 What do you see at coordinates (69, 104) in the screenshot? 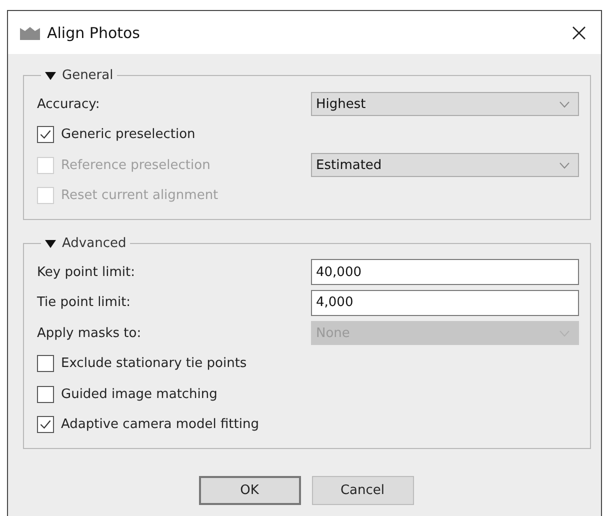
I see `field-label: Accuracy:` at bounding box center [69, 104].